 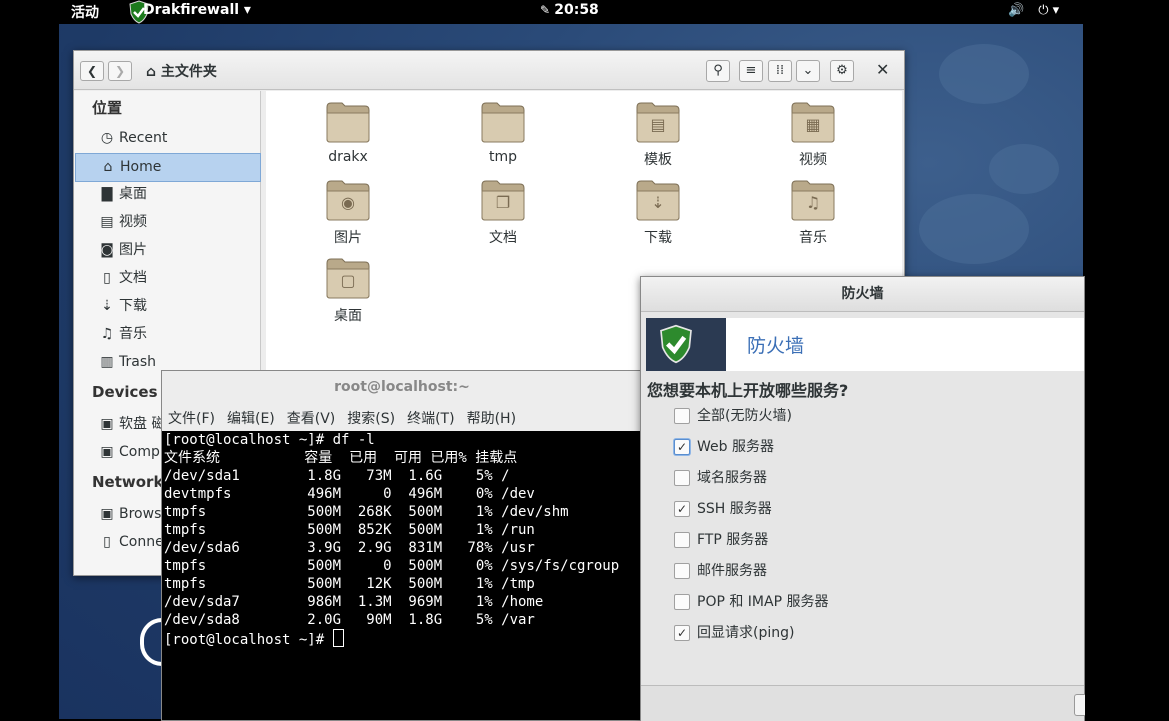 I want to click on settings-button: ⚙, so click(x=842, y=71).